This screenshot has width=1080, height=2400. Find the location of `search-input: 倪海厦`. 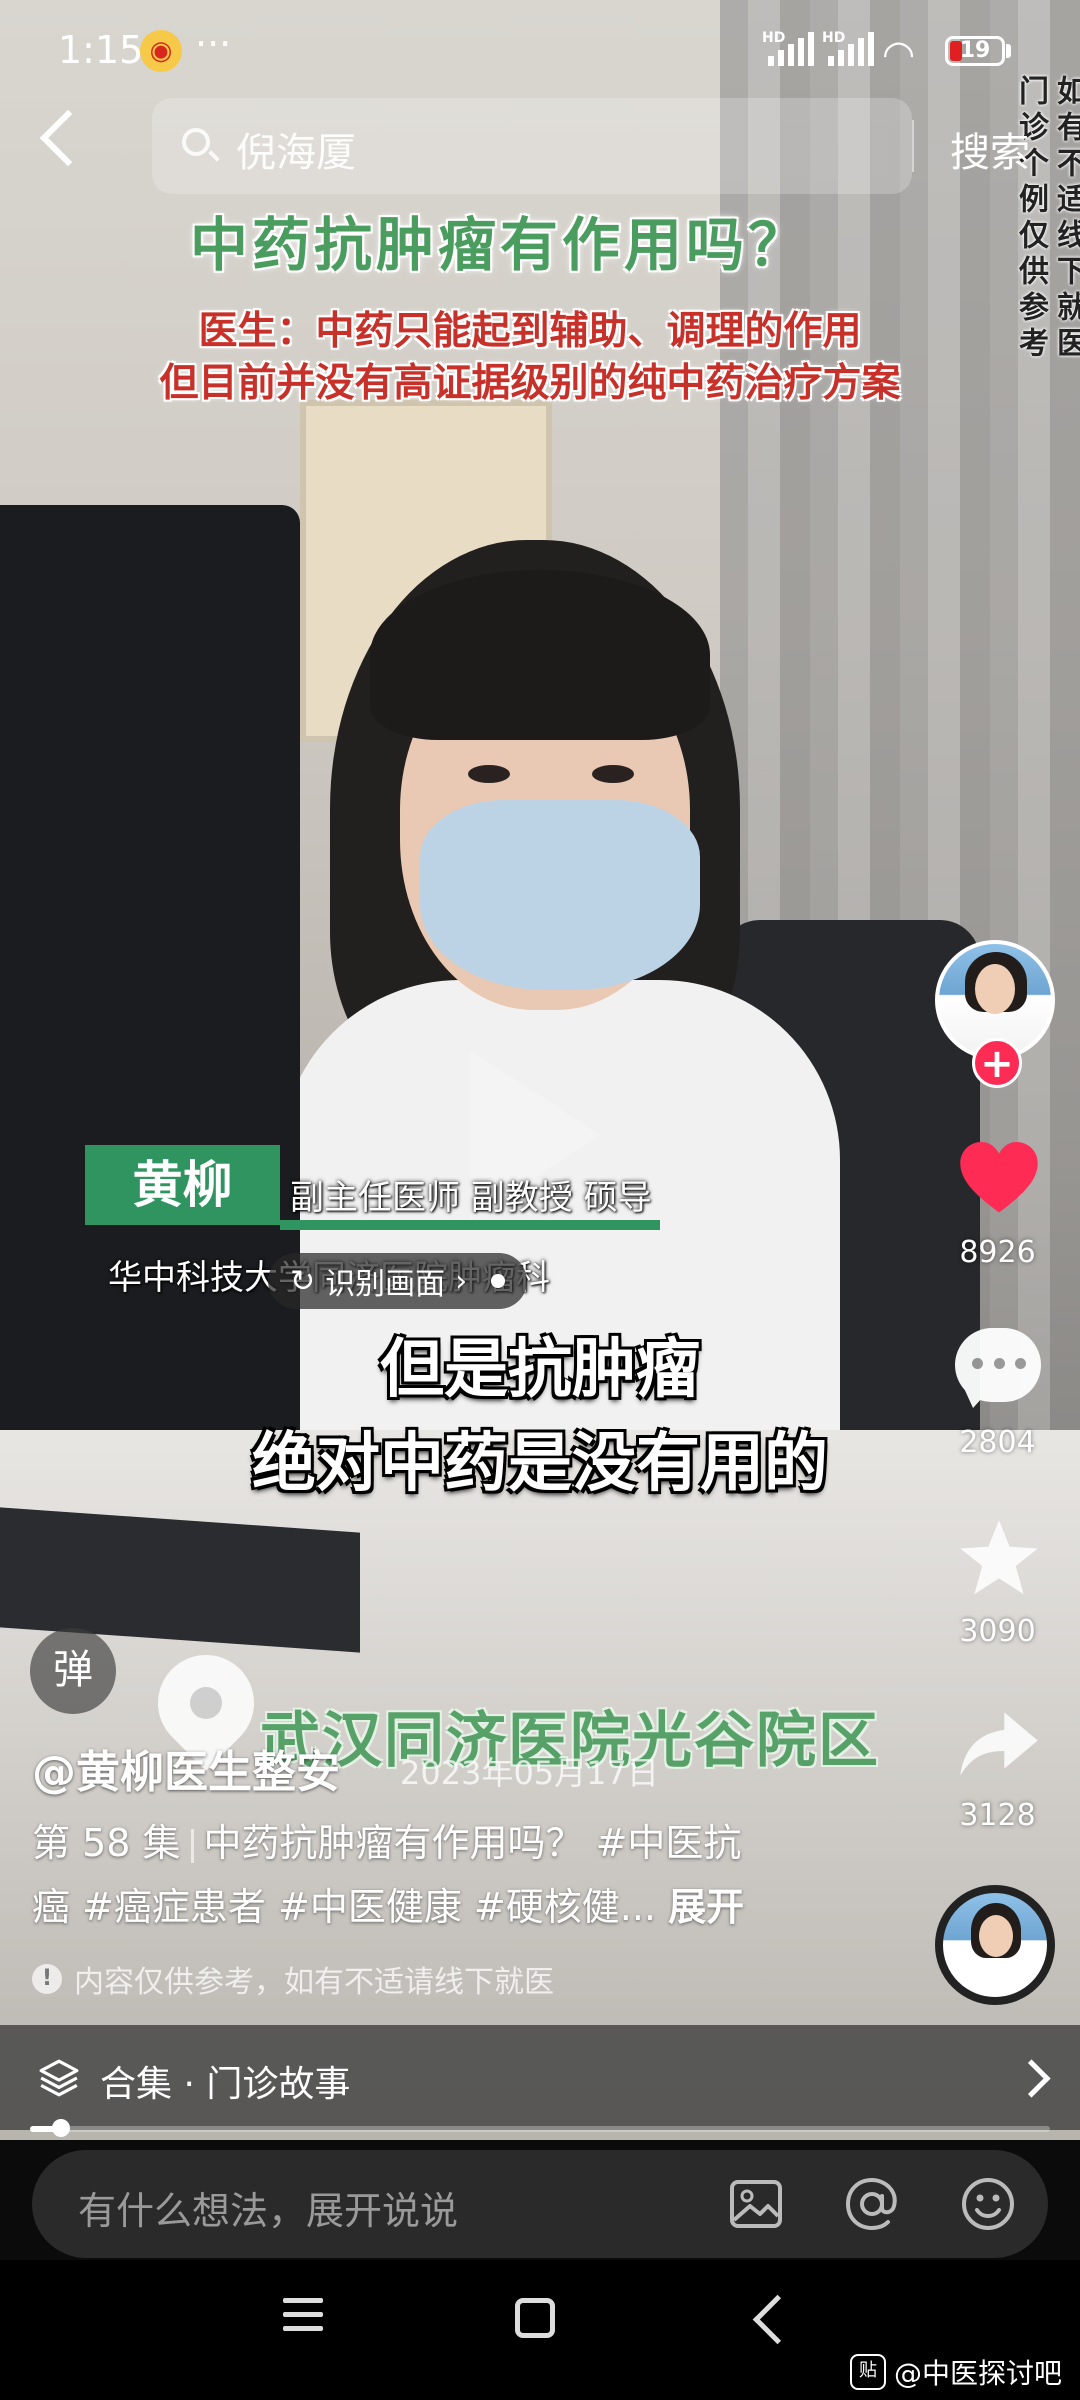

search-input: 倪海厦 is located at coordinates (532, 146).